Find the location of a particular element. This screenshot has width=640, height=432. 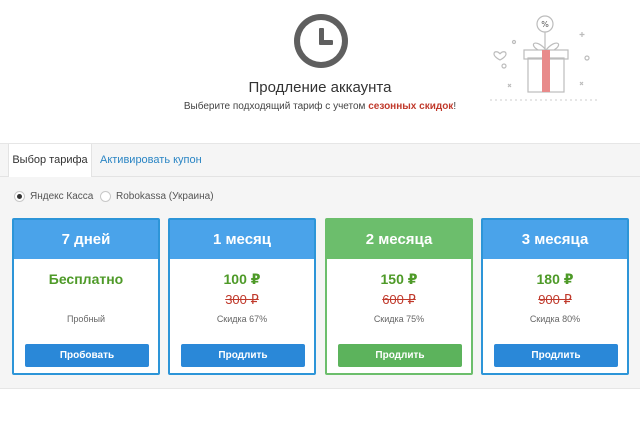

radio-checked-icon is located at coordinates (19, 196).